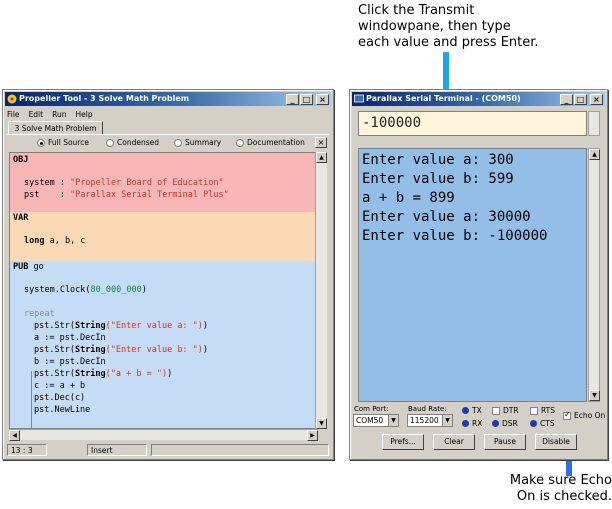 This screenshot has width=612, height=509. I want to click on instruction-line: Make sure Echo, so click(560, 480).